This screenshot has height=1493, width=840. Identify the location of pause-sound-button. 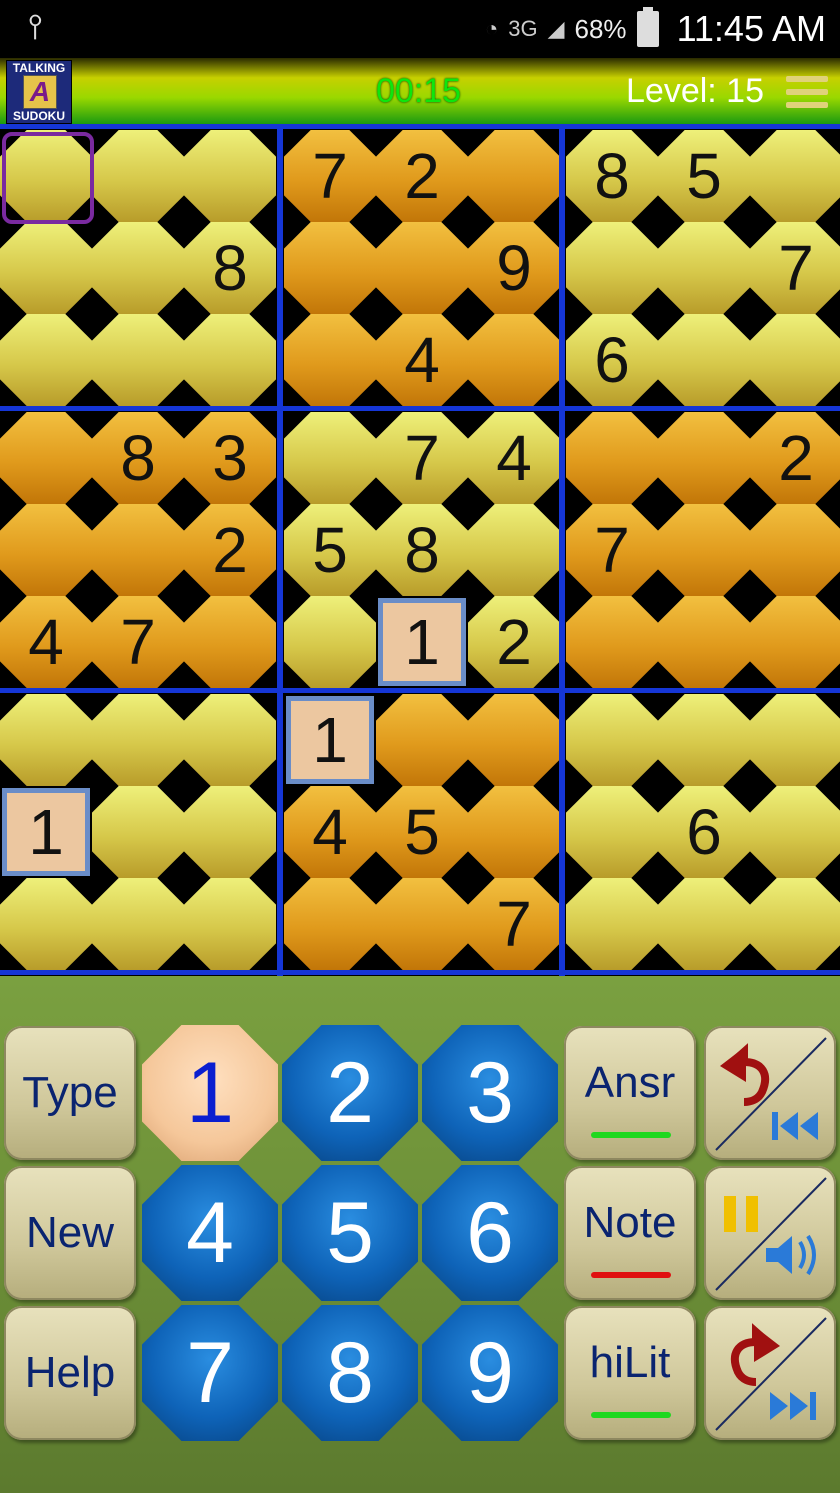
(770, 1233).